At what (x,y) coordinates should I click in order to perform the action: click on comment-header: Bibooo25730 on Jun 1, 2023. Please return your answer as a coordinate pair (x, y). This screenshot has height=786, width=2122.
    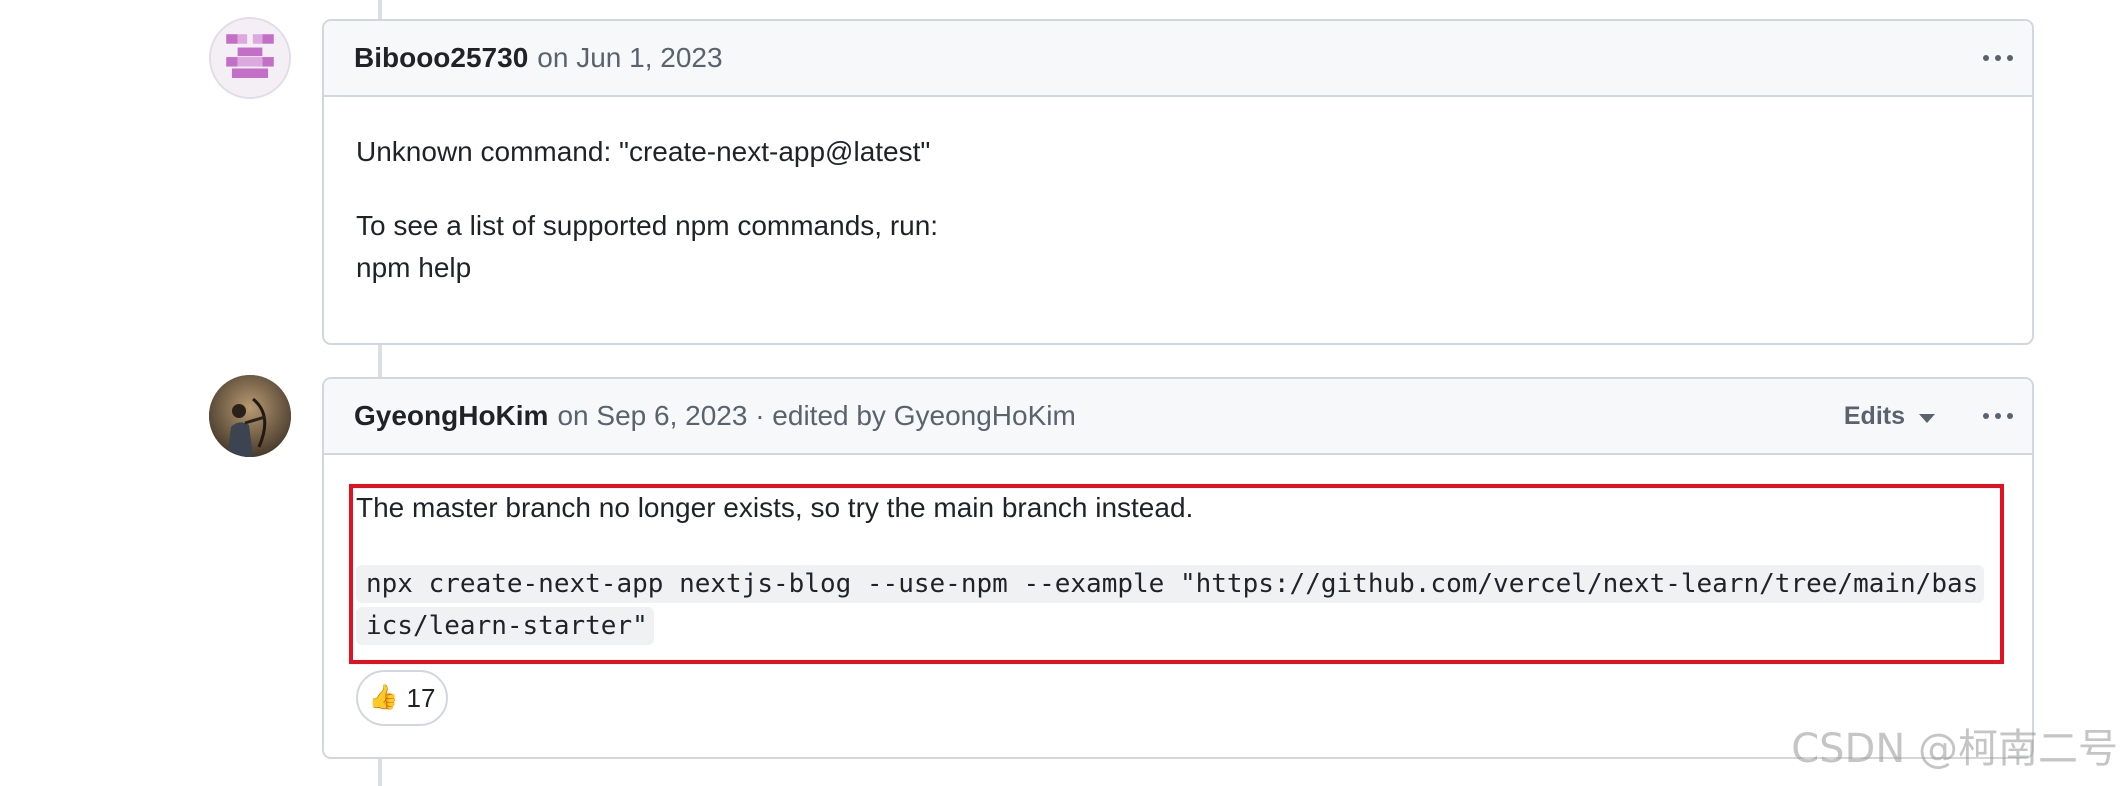
    Looking at the image, I should click on (1178, 59).